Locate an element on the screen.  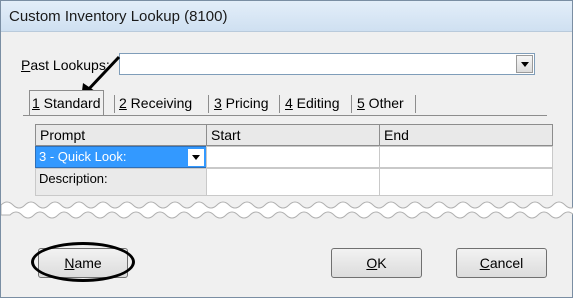
window-title: Custom Inventory Lookup (8100) is located at coordinates (118, 16).